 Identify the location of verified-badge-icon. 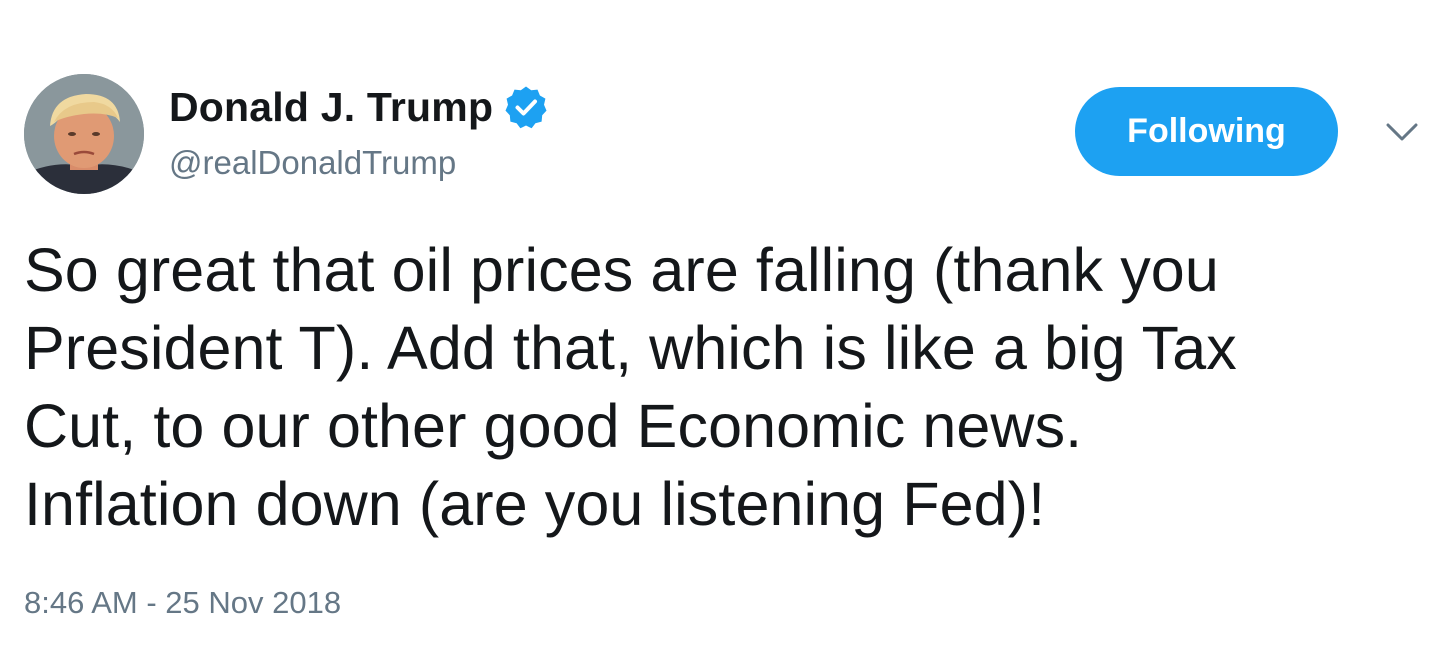
(526, 107).